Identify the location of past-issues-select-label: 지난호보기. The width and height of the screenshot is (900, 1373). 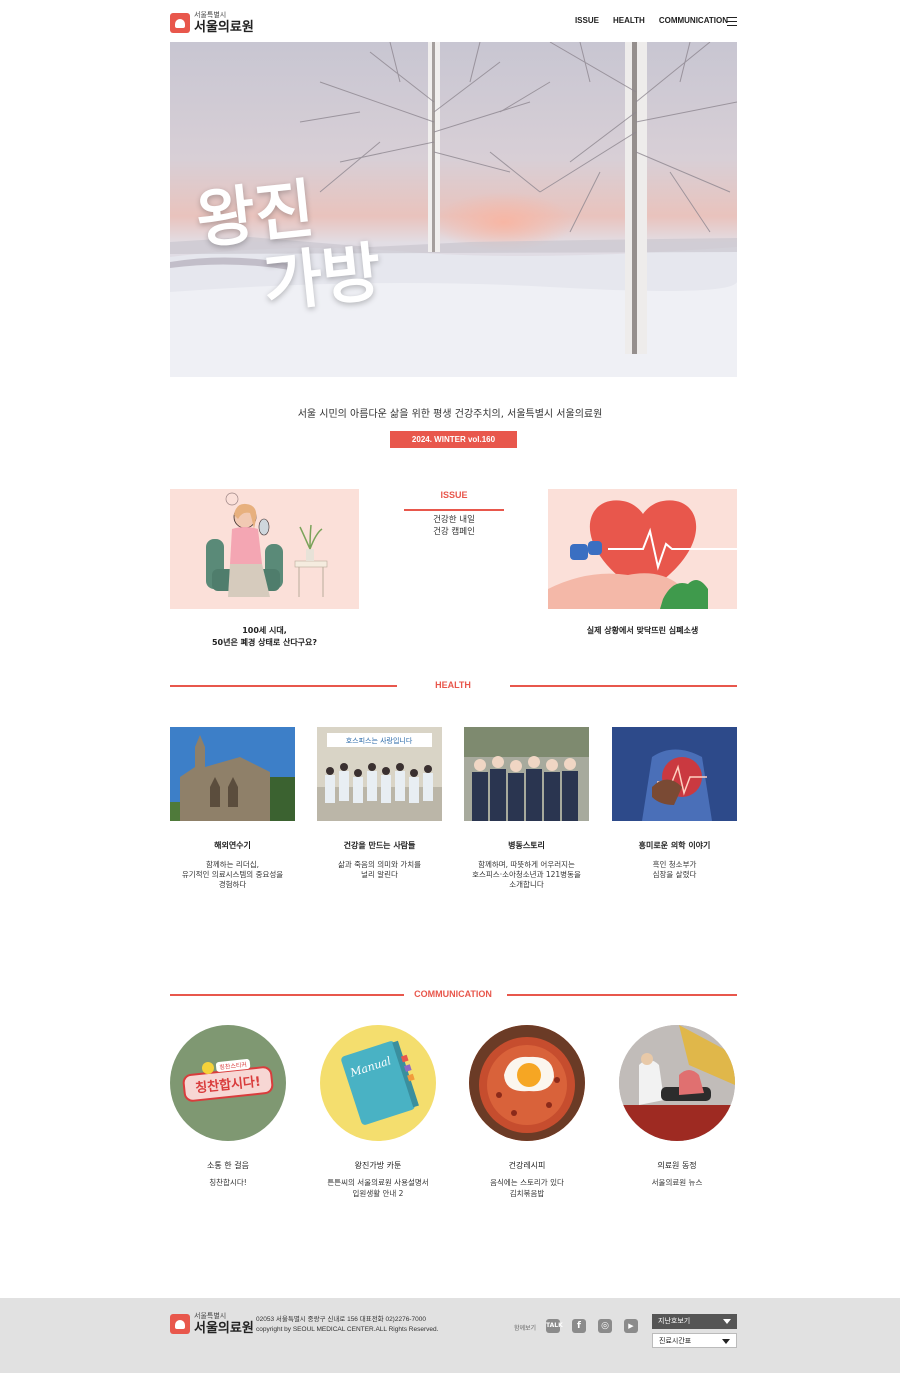
(674, 1321).